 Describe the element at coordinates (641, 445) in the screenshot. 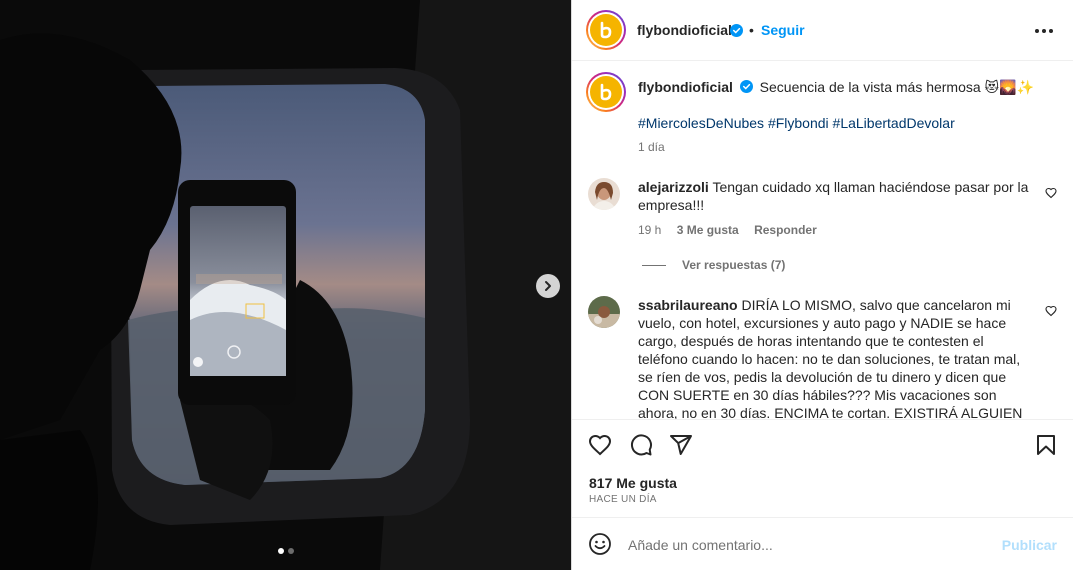

I see `comment-bubble-icon` at that location.